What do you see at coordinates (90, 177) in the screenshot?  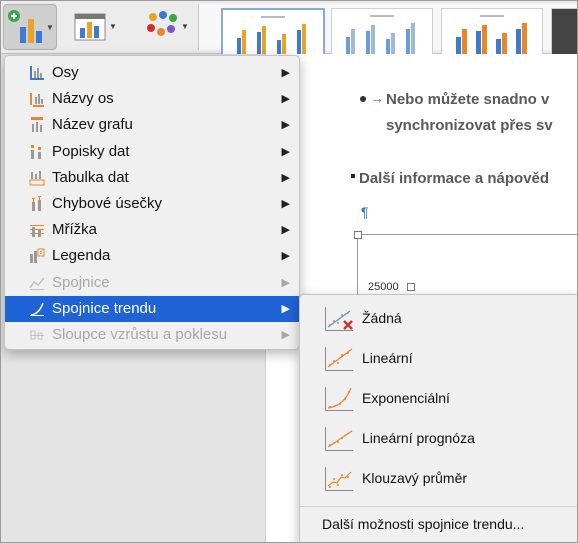 I see `menu-item-label: Tabulka dat` at bounding box center [90, 177].